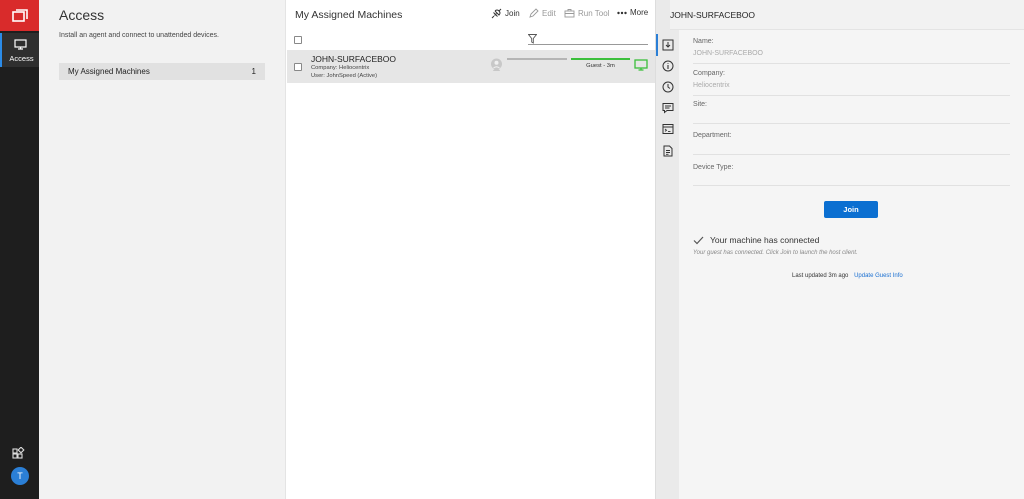  I want to click on online-monitor-icon, so click(641, 65).